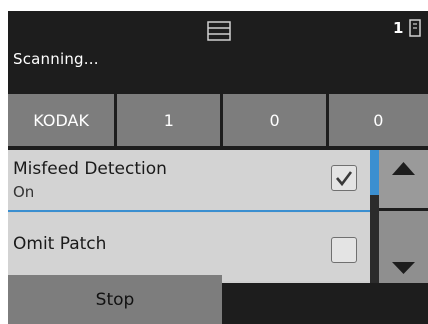 Image resolution: width=428 pixels, height=324 pixels. I want to click on scroll-up-button, so click(403, 179).